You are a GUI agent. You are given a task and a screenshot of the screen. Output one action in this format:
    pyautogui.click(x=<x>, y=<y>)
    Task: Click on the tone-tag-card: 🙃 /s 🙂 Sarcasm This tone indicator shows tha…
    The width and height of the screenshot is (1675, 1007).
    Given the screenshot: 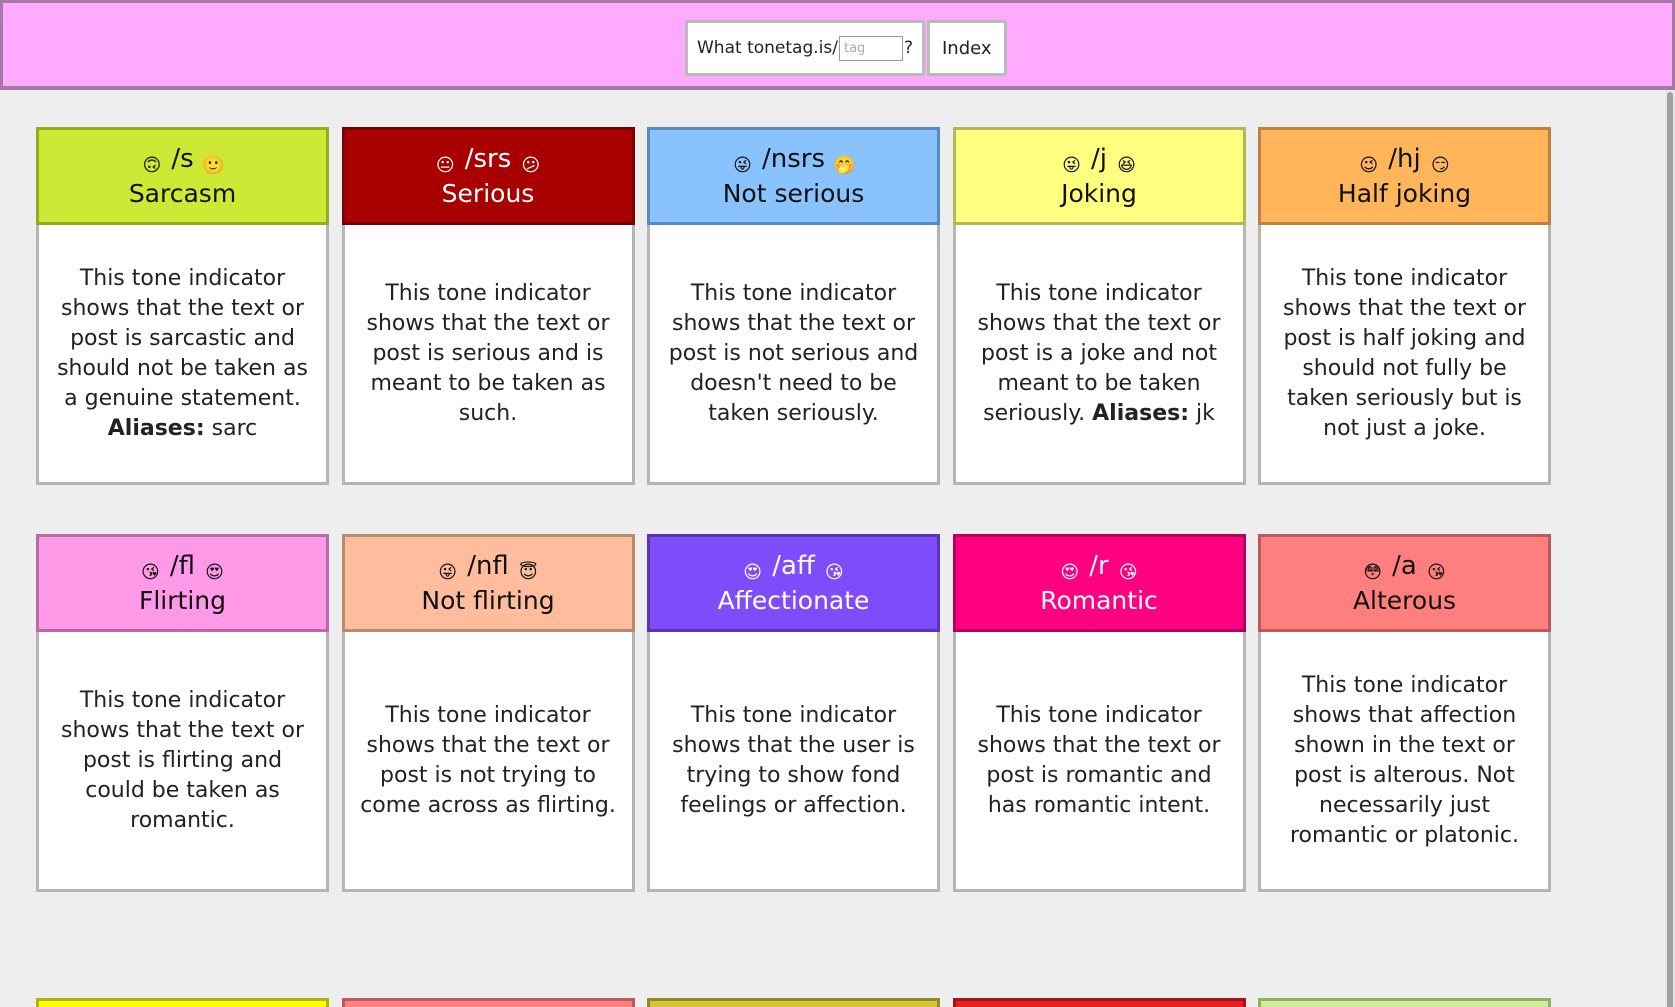 What is the action you would take?
    pyautogui.click(x=182, y=306)
    